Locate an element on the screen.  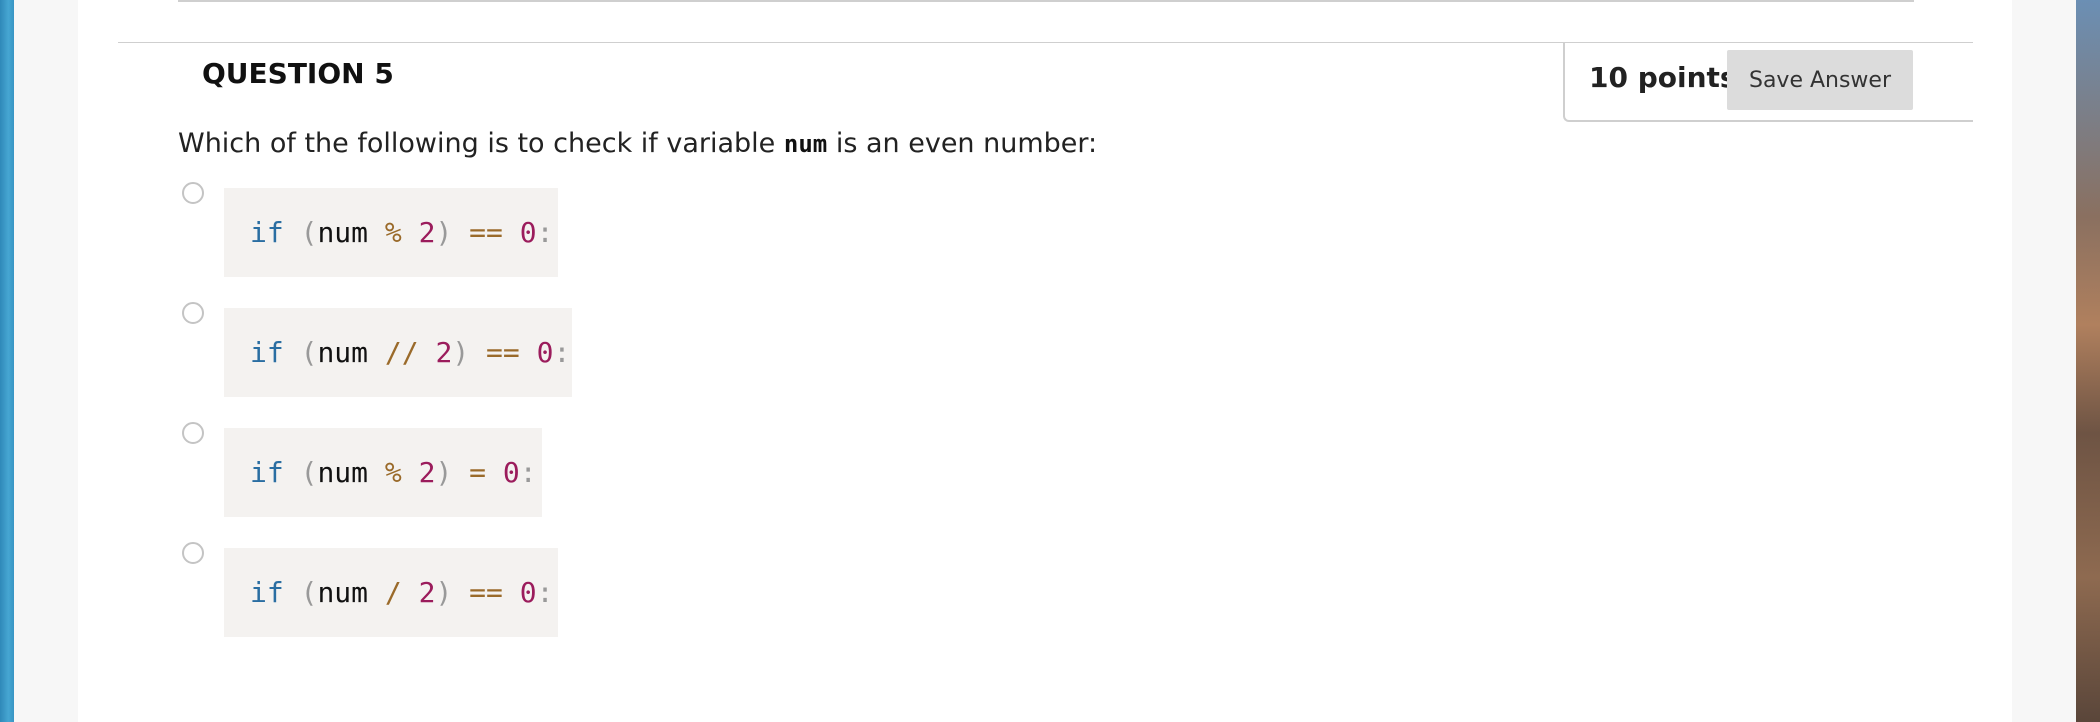
question-text-code: num is located at coordinates (805, 144).